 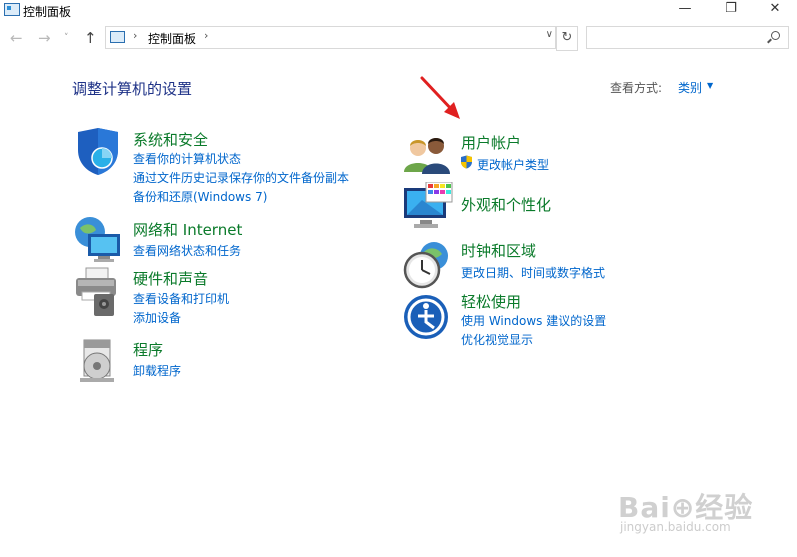 What do you see at coordinates (675, 527) in the screenshot?
I see `watermark-url: jingyan.baidu.com` at bounding box center [675, 527].